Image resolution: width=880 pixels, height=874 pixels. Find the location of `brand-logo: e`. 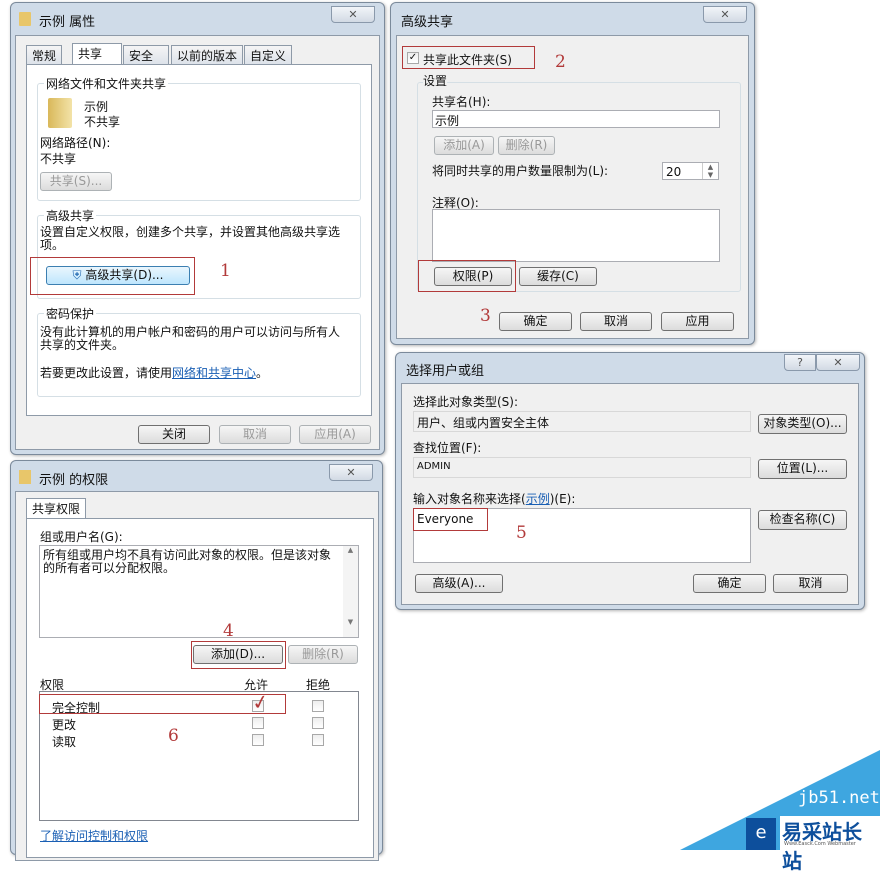

brand-logo: e is located at coordinates (761, 834).